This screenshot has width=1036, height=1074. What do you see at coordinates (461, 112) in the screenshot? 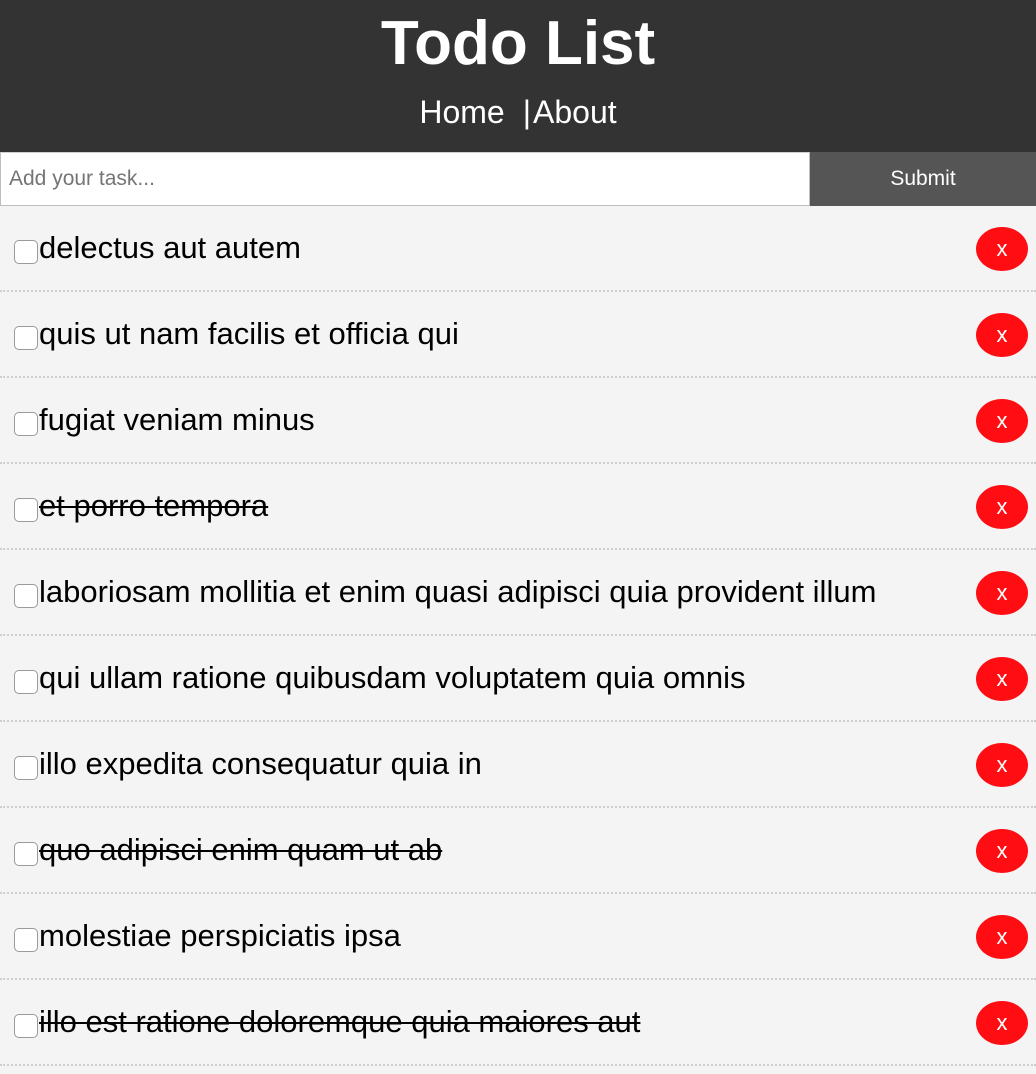
I see `nav-home-link: Home` at bounding box center [461, 112].